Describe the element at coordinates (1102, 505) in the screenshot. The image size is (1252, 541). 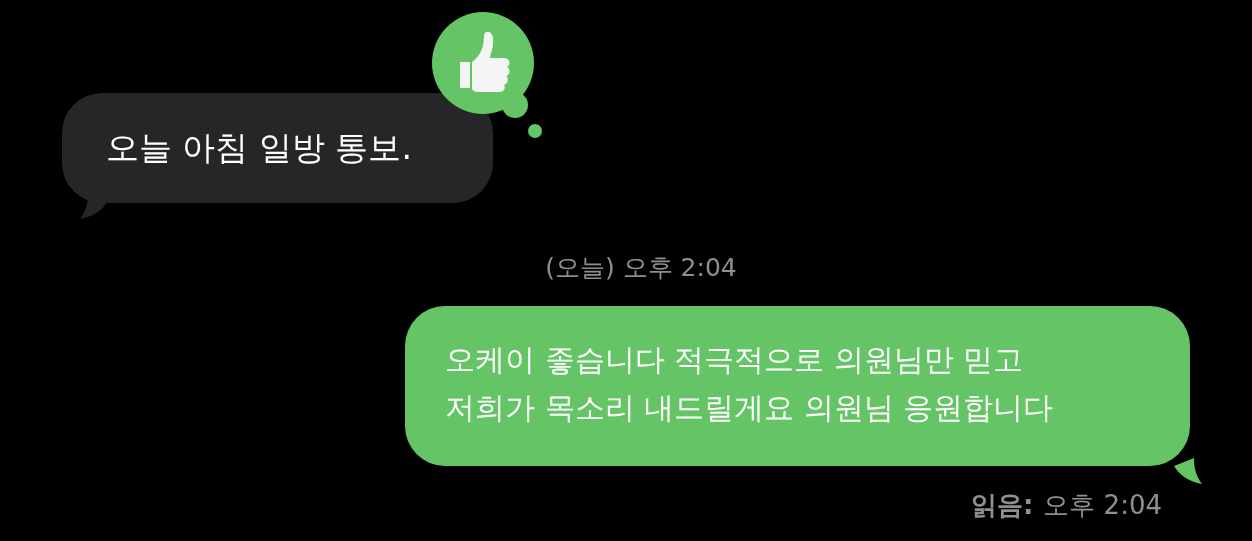
I see `read-time: 오후 2:04` at that location.